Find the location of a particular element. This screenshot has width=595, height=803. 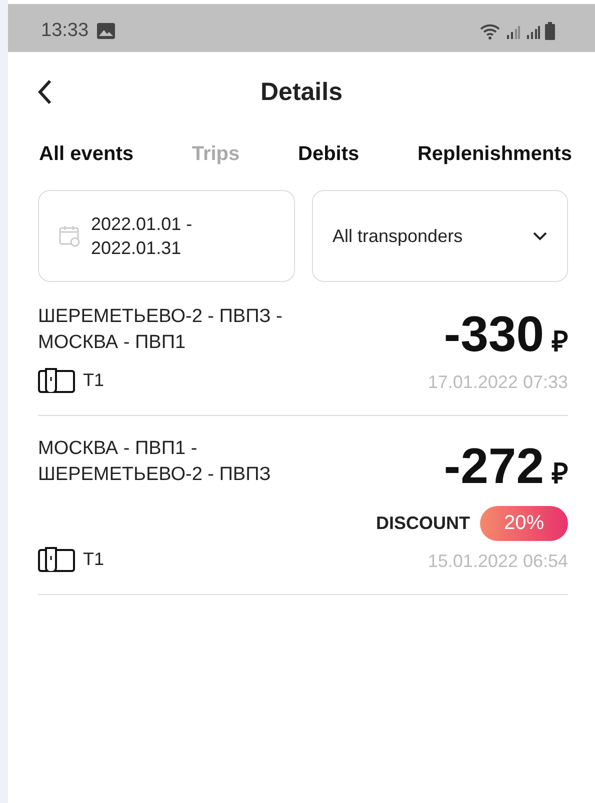

event-datetime: 17.01.2022 07:33 is located at coordinates (498, 382).